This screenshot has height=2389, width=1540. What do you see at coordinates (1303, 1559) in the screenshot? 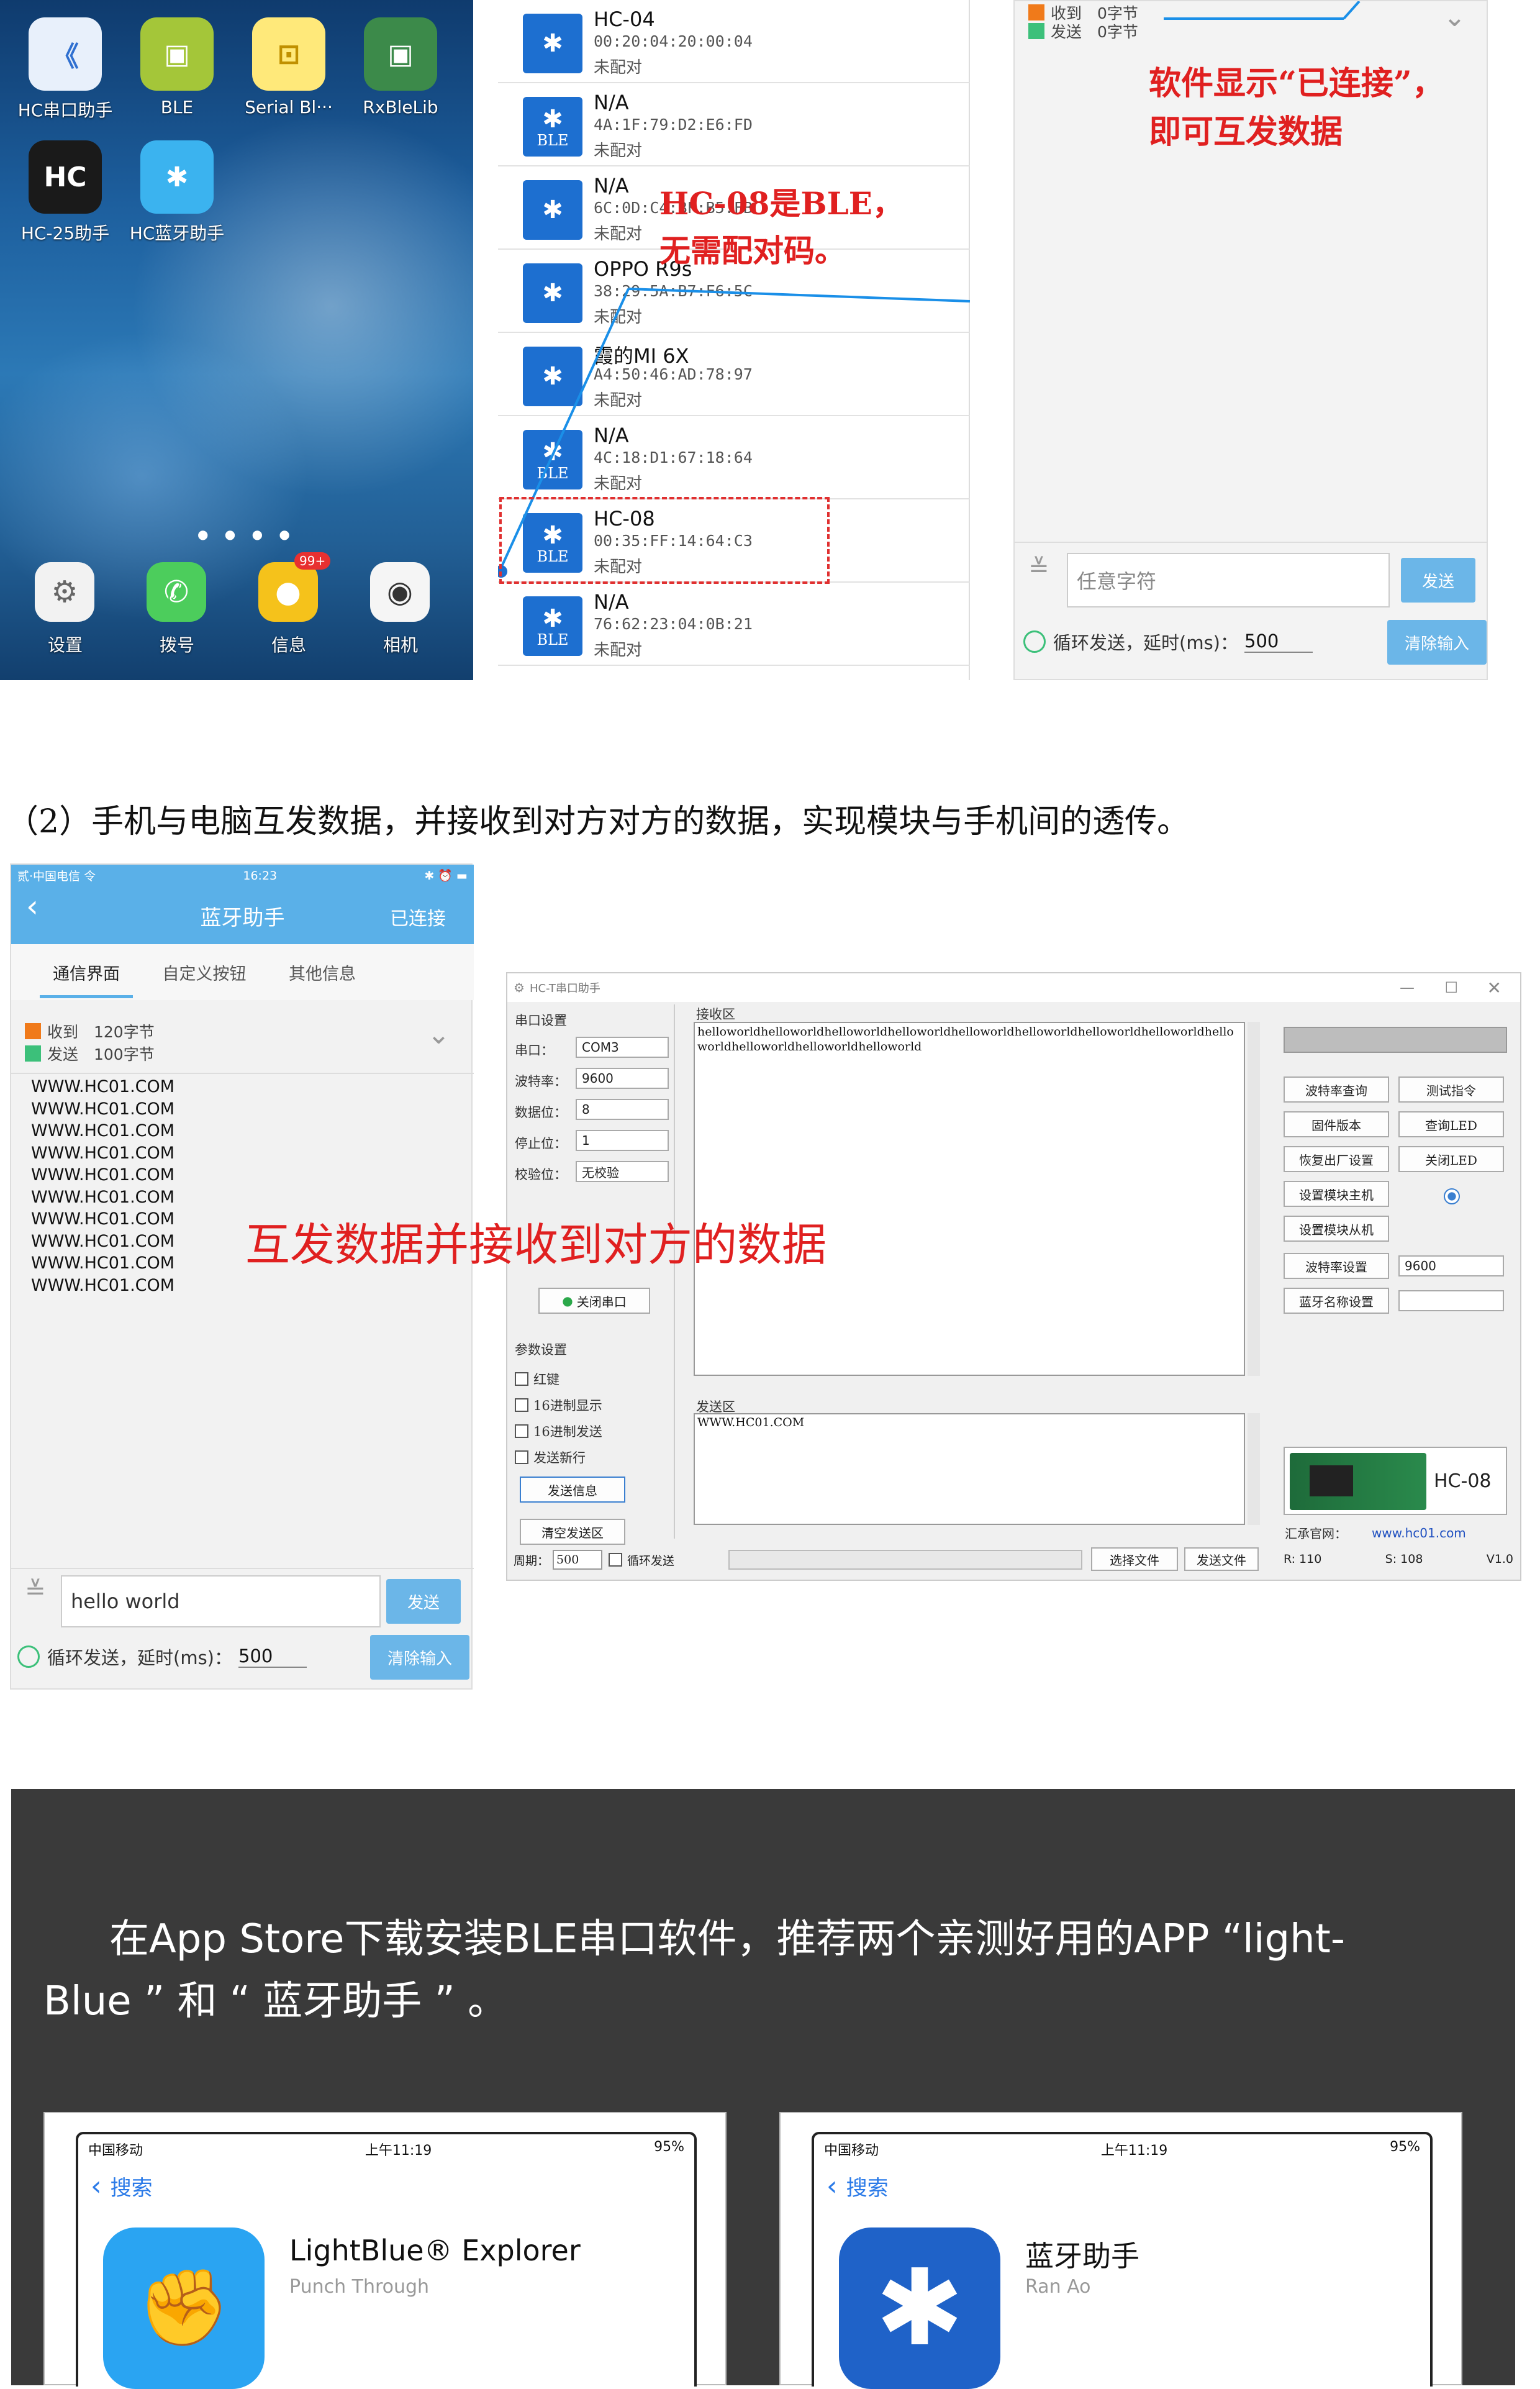
I see `recv-counter: R: 110` at bounding box center [1303, 1559].